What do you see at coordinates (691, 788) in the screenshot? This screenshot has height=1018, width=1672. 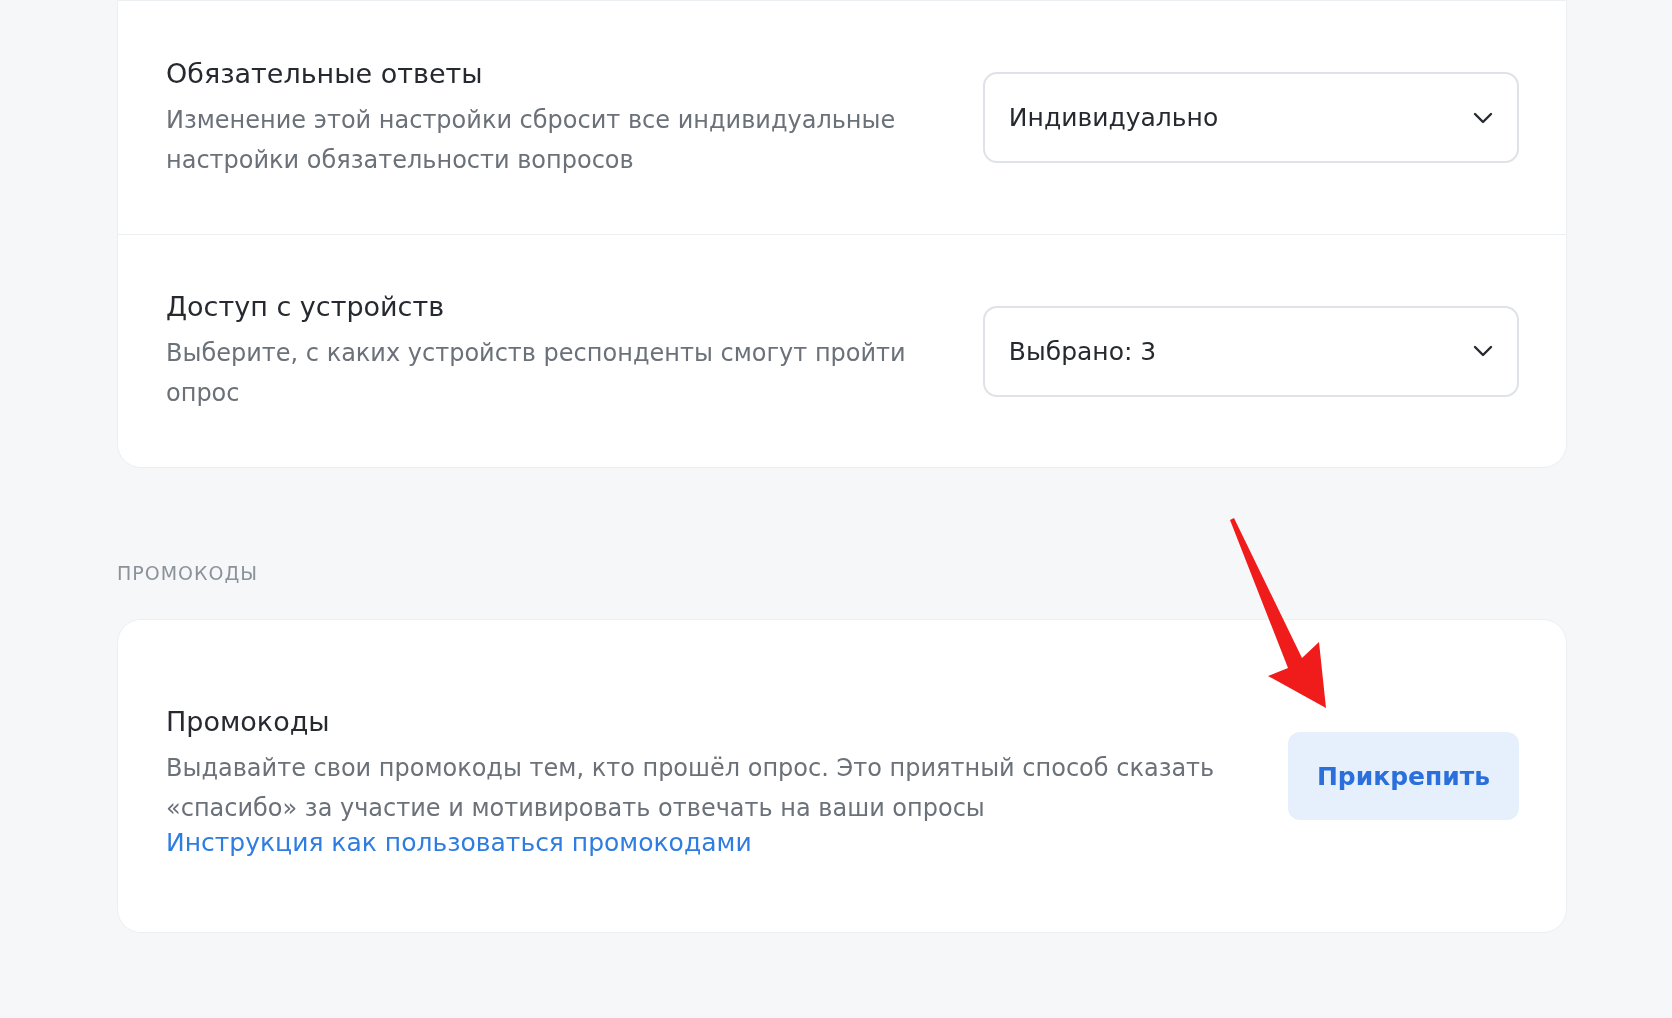 I see `promo-description: Выдавайте свои промокоды тем, кто прошёл опрос. Это приятный способ сказать «спасибо» за участие и мотивировать отвечать на ваши опросы` at bounding box center [691, 788].